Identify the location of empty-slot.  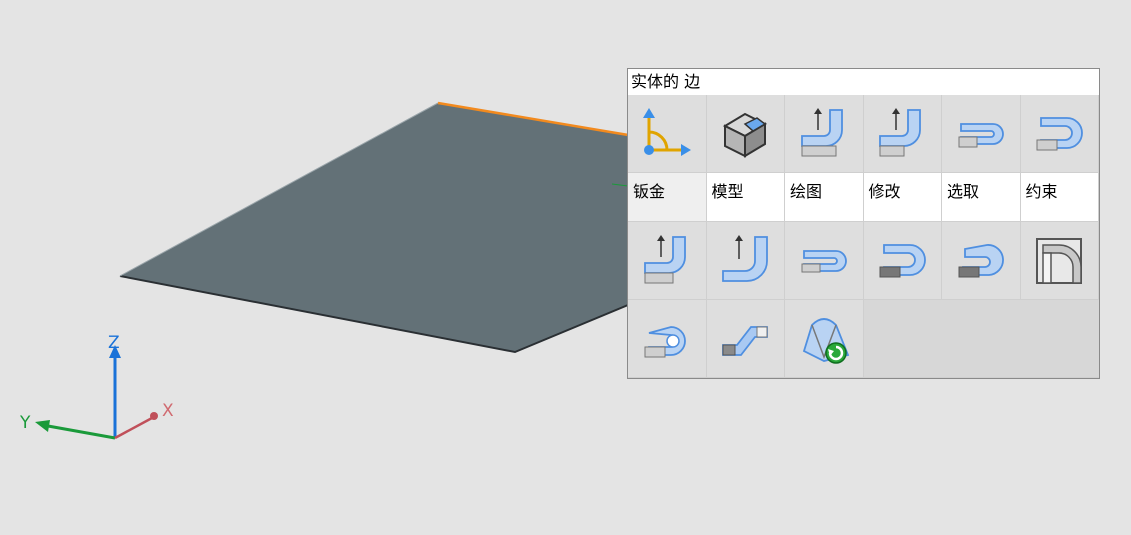
(981, 339).